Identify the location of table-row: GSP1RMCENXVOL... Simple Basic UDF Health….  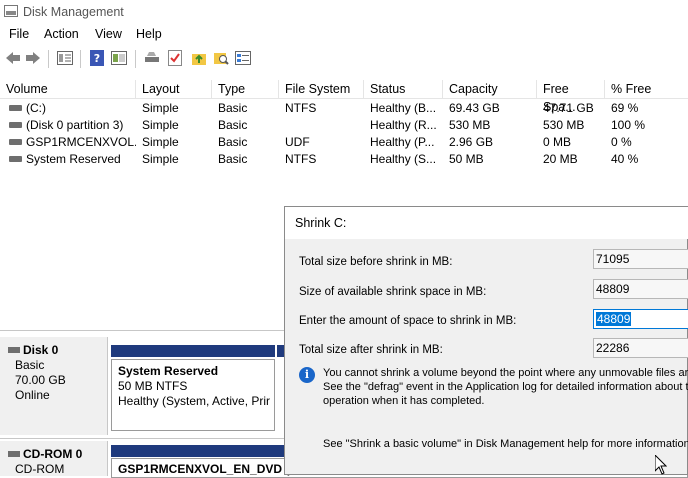
(344, 142).